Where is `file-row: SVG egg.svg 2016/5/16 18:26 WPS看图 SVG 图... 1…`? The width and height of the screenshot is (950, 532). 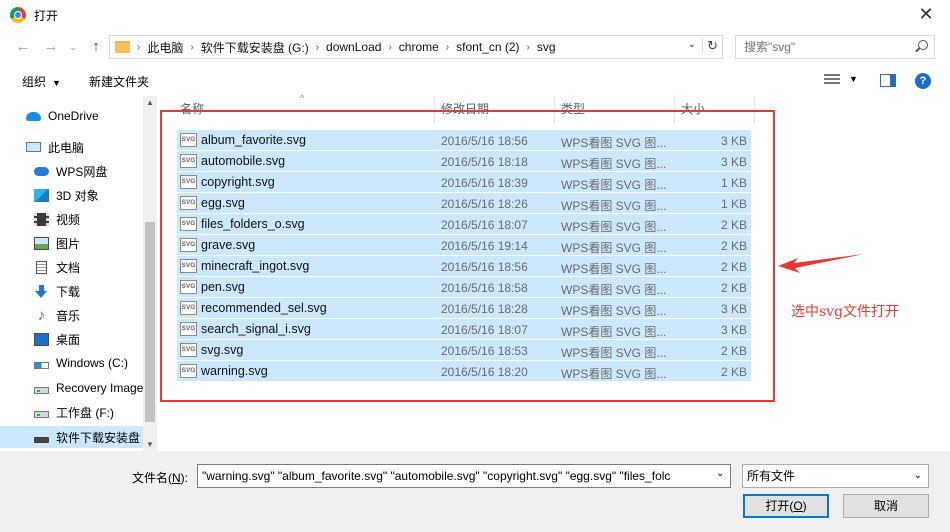 file-row: SVG egg.svg 2016/5/16 18:26 WPS看图 SVG 图... 1… is located at coordinates (464, 203).